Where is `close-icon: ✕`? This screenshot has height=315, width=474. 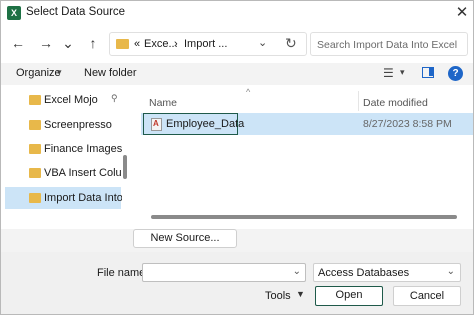
close-icon: ✕ is located at coordinates (462, 13).